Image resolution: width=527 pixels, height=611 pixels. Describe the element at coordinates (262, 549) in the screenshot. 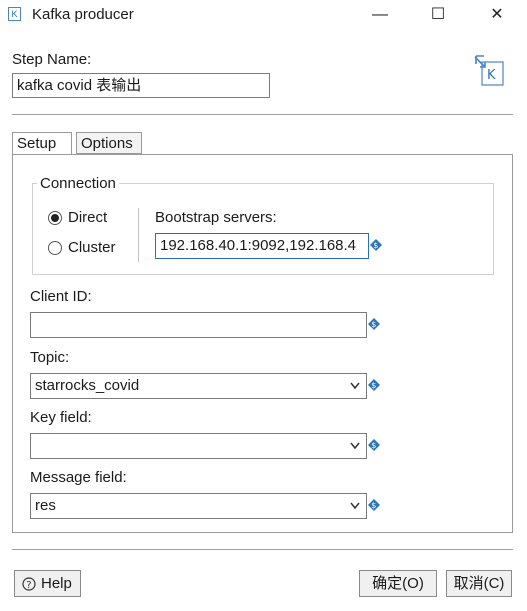

I see `separator-bottom` at that location.